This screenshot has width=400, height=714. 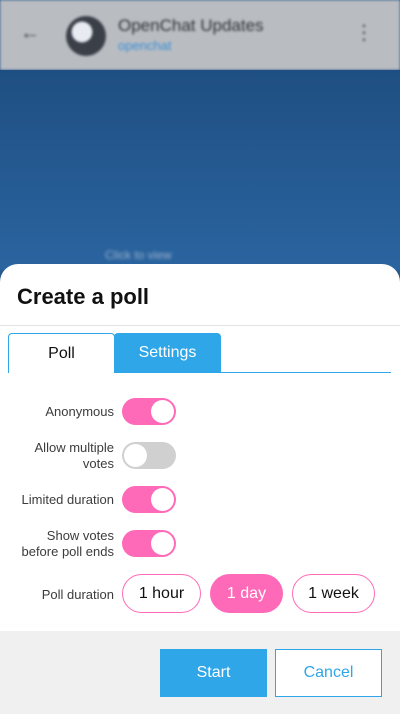 What do you see at coordinates (79, 411) in the screenshot?
I see `anonymous-label: Anonymous` at bounding box center [79, 411].